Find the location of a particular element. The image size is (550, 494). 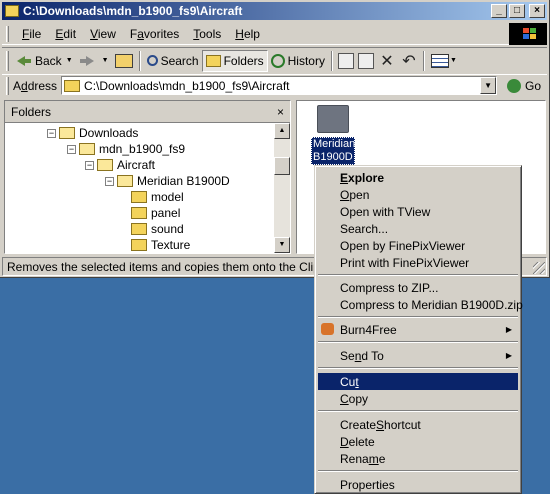

undo-icon: ↶ is located at coordinates (409, 61).